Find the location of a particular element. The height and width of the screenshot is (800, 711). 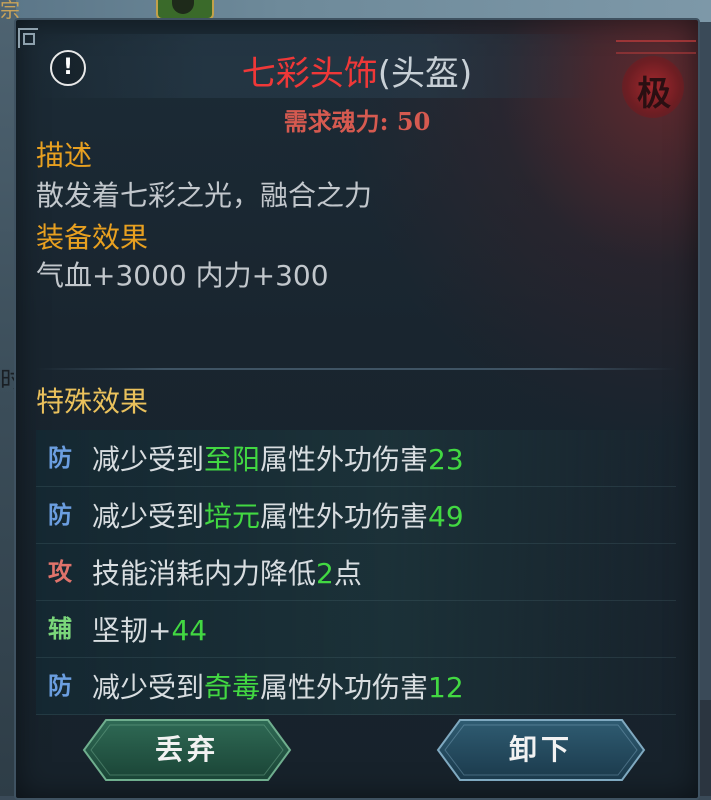

unequip-label: 卸下 is located at coordinates (540, 749).